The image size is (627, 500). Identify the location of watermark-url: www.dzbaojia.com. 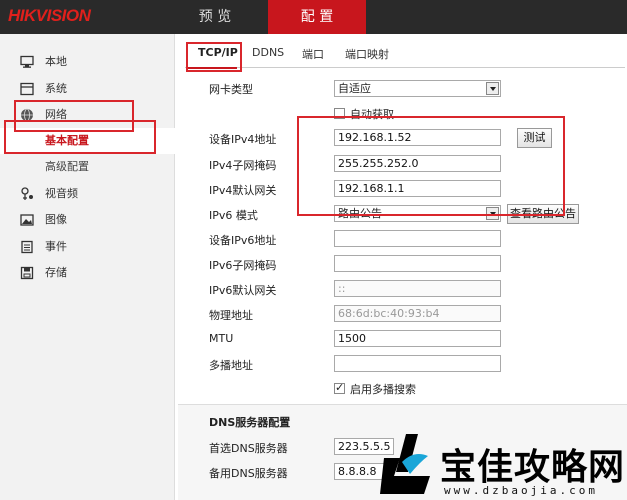
(521, 490).